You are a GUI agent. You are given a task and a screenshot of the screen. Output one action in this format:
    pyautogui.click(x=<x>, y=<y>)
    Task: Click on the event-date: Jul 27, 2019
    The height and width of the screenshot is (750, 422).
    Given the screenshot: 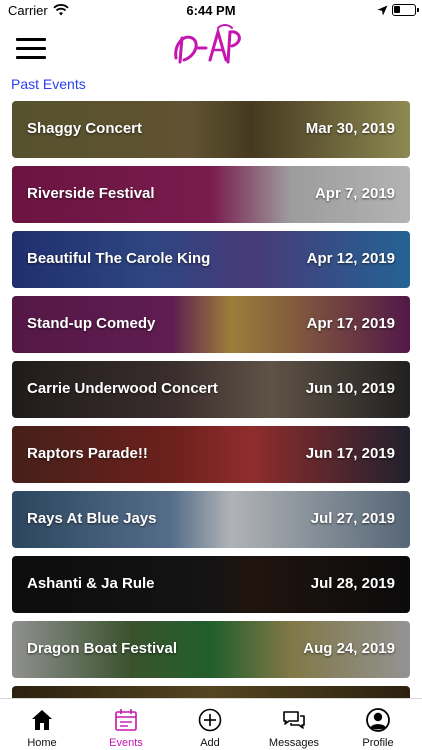 What is the action you would take?
    pyautogui.click(x=352, y=518)
    